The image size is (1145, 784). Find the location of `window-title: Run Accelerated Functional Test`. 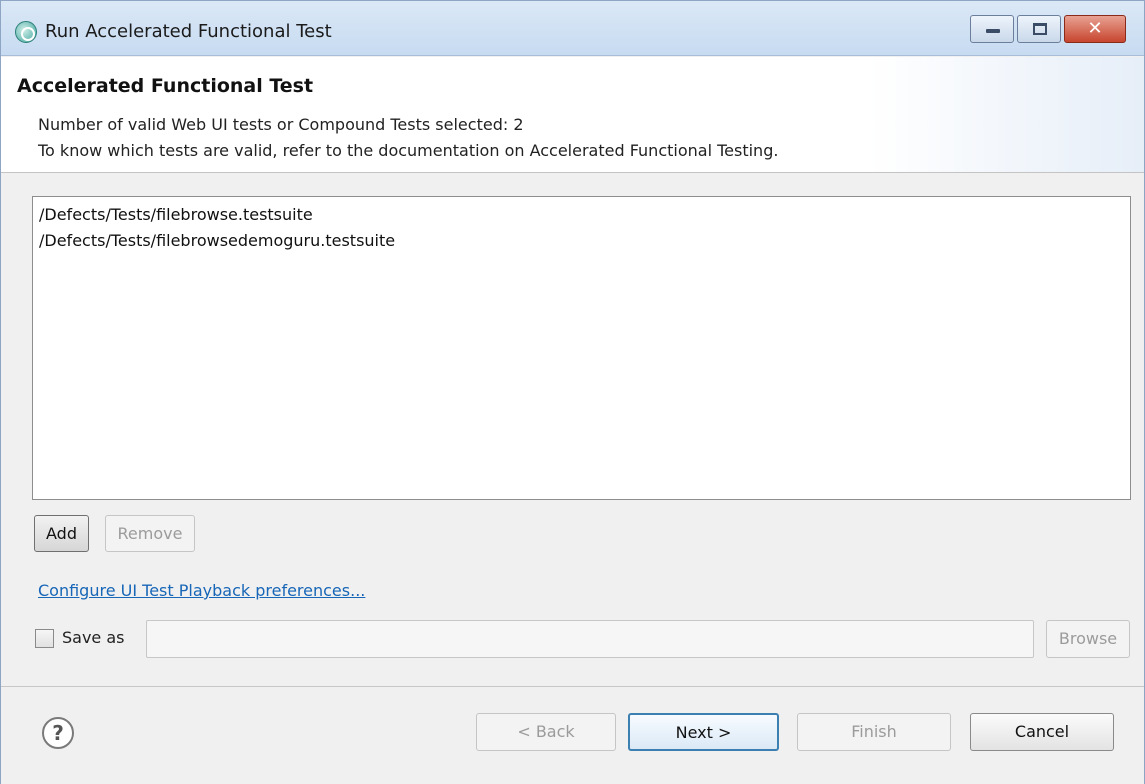

window-title: Run Accelerated Functional Test is located at coordinates (188, 31).